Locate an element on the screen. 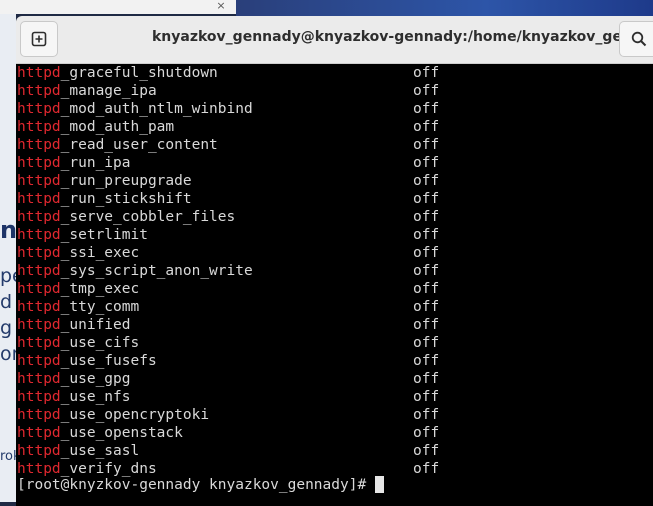 The height and width of the screenshot is (506, 653). new-tab-icon is located at coordinates (39, 39).